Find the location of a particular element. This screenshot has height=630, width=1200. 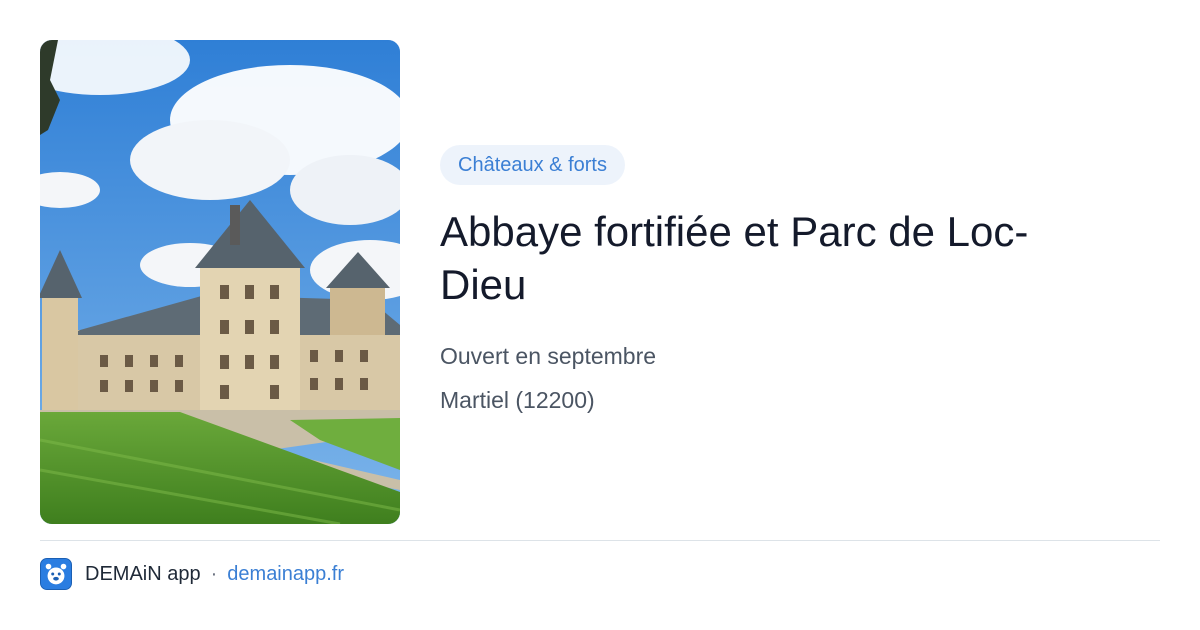

demain-app-icon is located at coordinates (56, 574).